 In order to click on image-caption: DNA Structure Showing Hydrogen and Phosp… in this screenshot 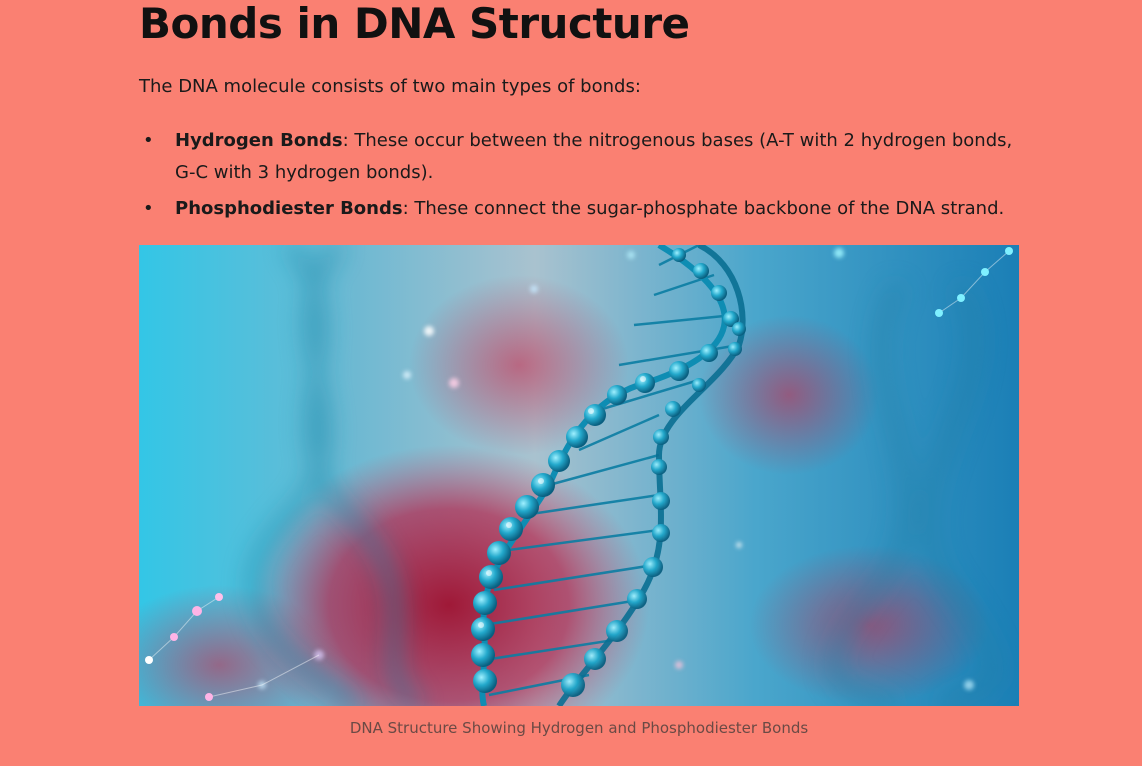, I will do `click(579, 728)`.